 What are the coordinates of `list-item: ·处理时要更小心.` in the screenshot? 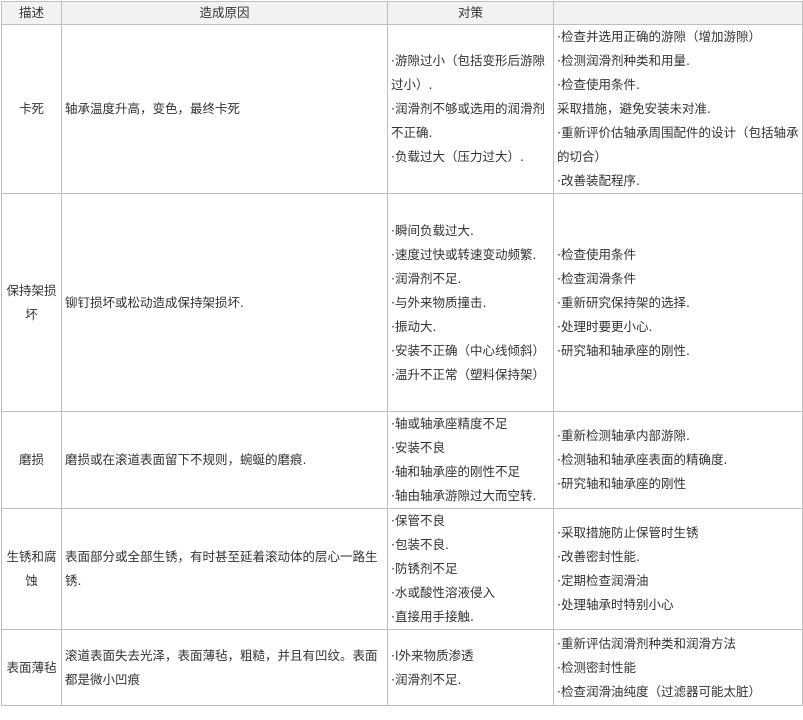 It's located at (605, 326).